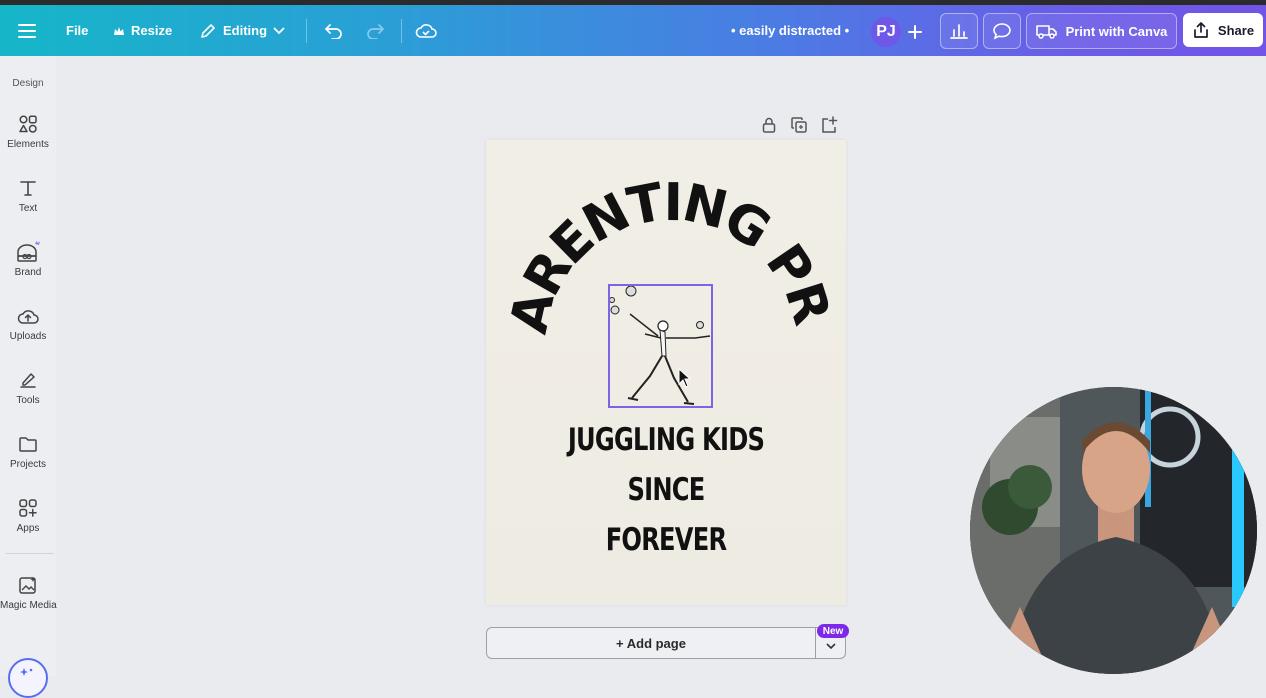 The width and height of the screenshot is (1266, 698). Describe the element at coordinates (28, 400) in the screenshot. I see `sidebar-item-label: Tools` at that location.